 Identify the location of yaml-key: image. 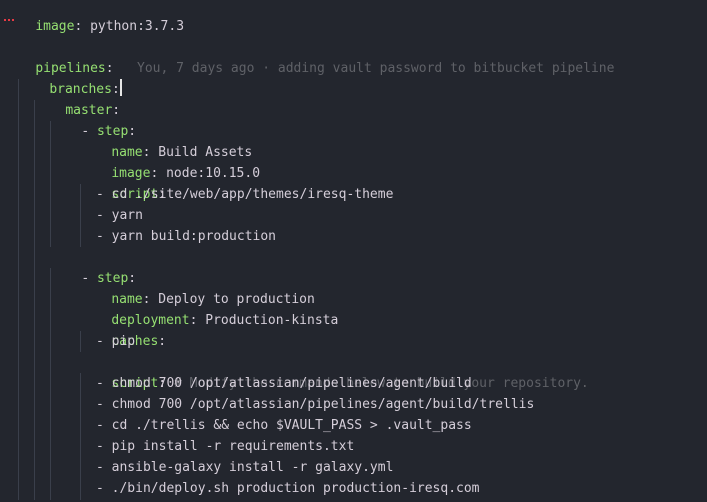
(55, 26).